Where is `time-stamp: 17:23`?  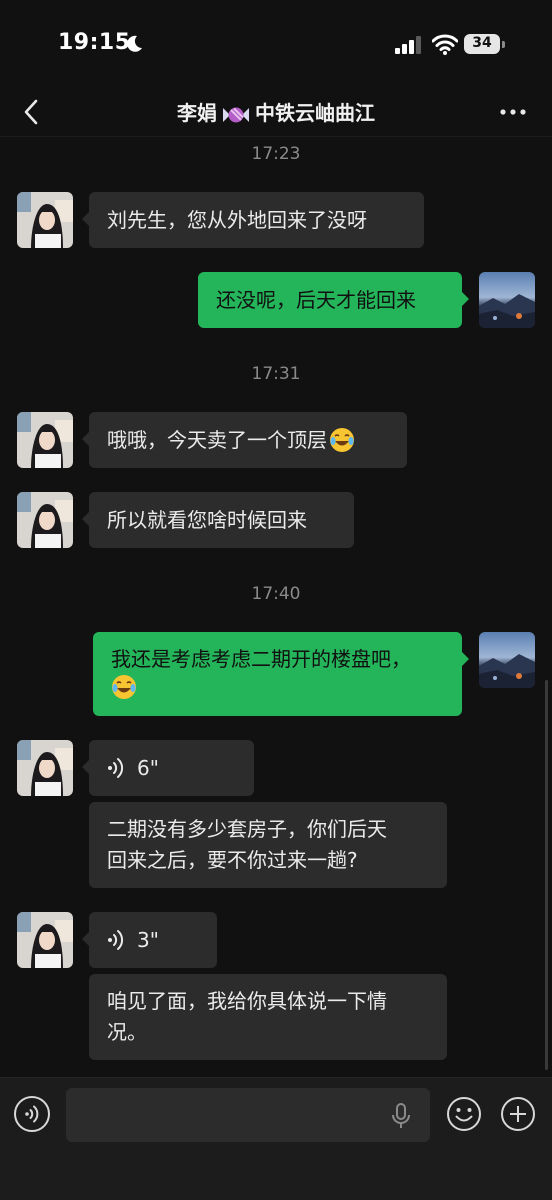
time-stamp: 17:23 is located at coordinates (276, 154).